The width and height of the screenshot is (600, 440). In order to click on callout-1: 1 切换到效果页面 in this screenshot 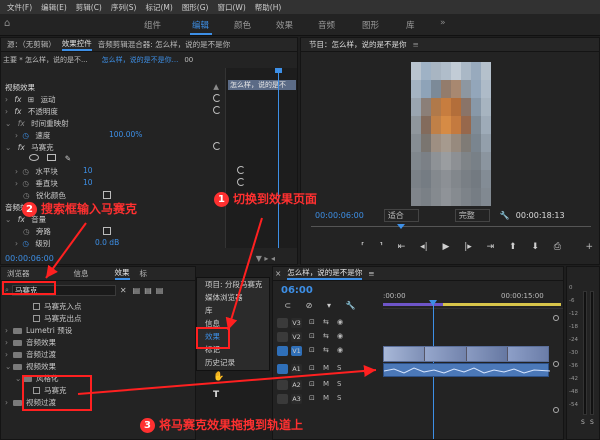, I will do `click(265, 198)`.